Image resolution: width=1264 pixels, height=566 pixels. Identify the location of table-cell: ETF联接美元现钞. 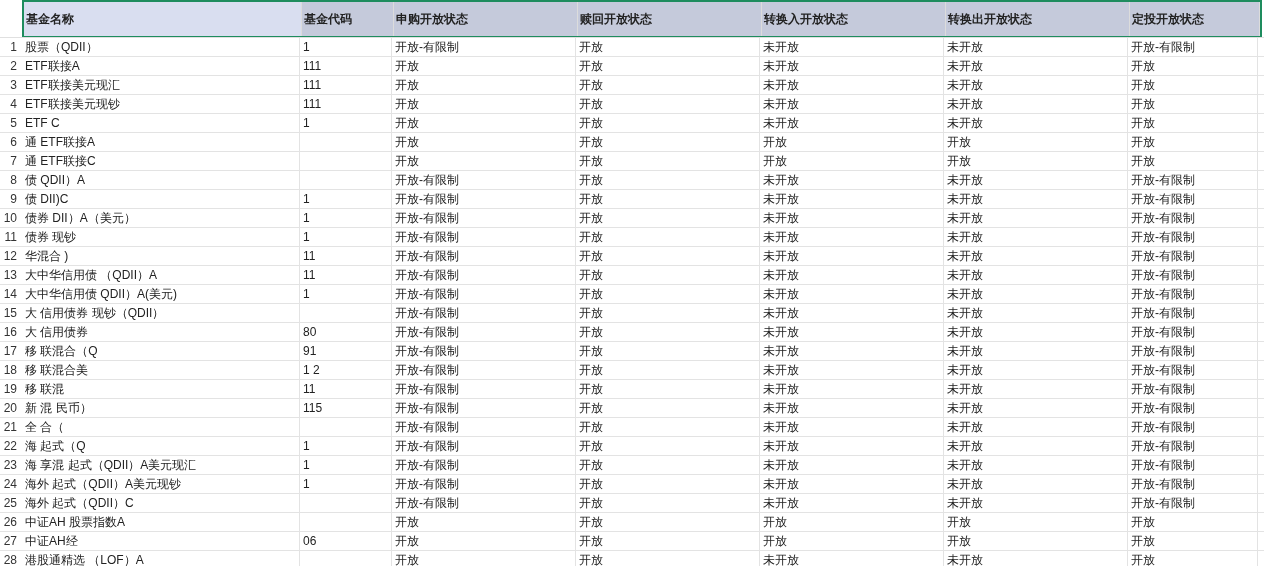
(72, 104).